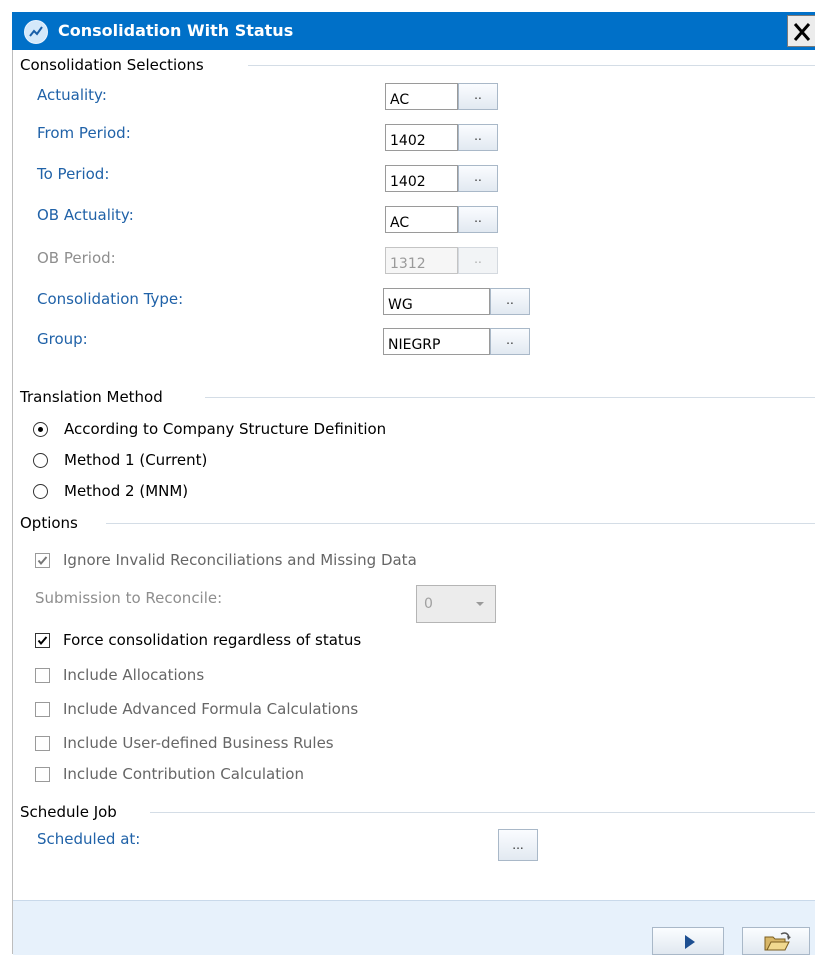 The height and width of the screenshot is (955, 815). What do you see at coordinates (510, 341) in the screenshot?
I see `group-browse-button: ..` at bounding box center [510, 341].